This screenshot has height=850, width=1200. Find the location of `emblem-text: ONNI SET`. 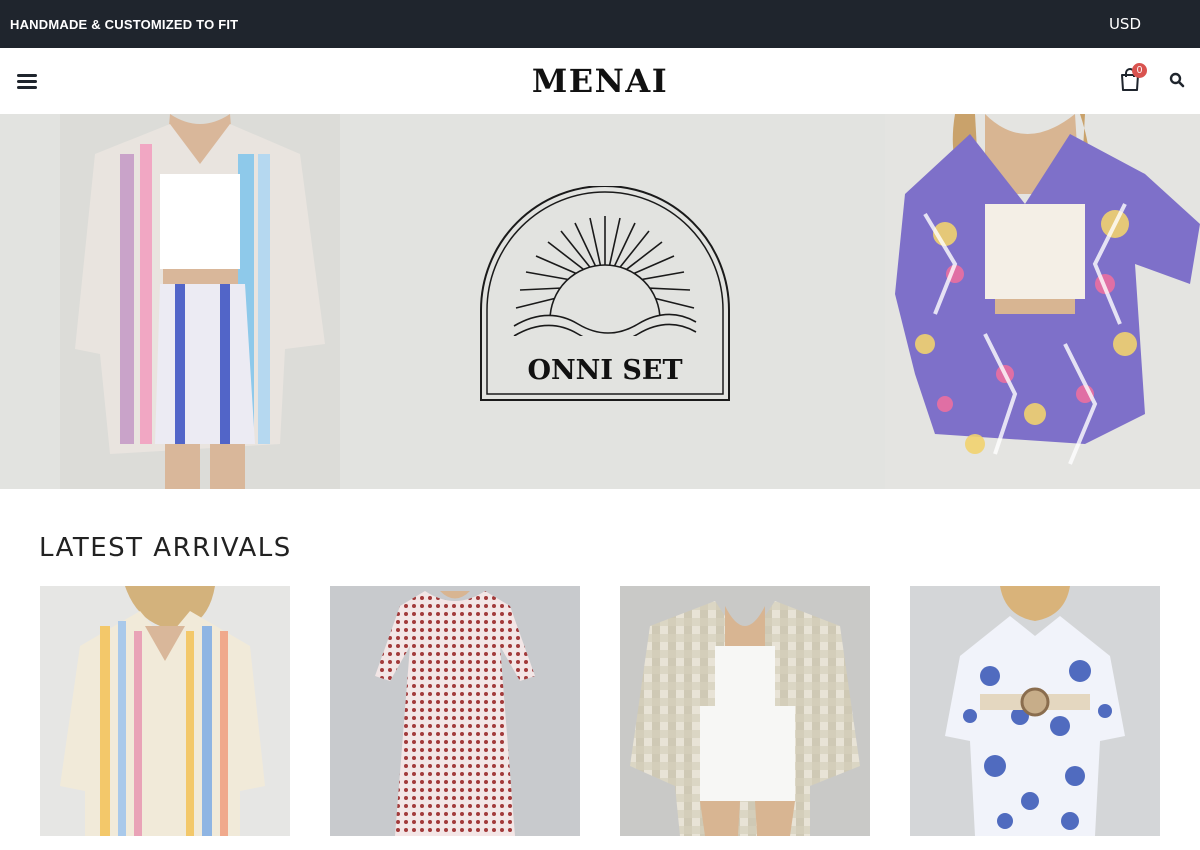

emblem-text: ONNI SET is located at coordinates (604, 370).